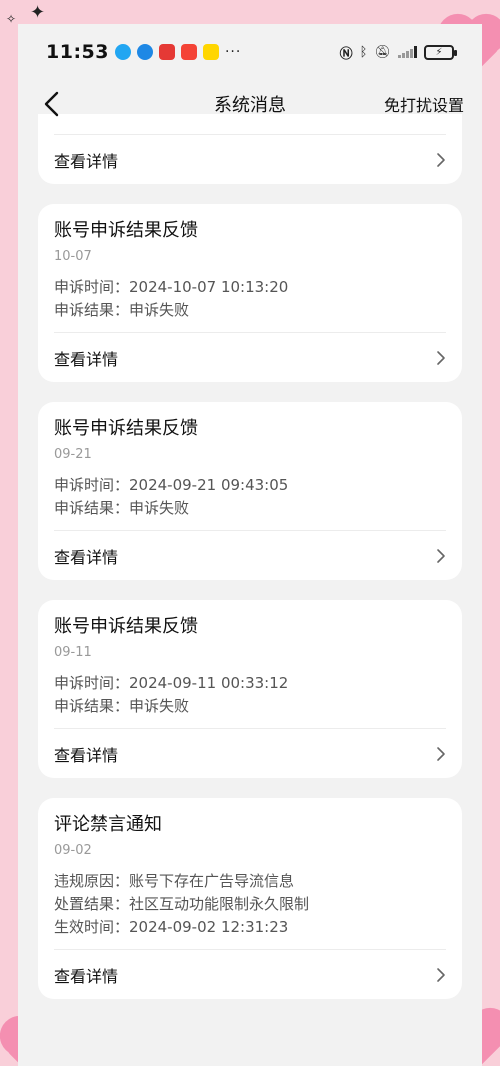 The image size is (500, 1066). What do you see at coordinates (346, 54) in the screenshot?
I see `nfc-icon: Ⓝ` at bounding box center [346, 54].